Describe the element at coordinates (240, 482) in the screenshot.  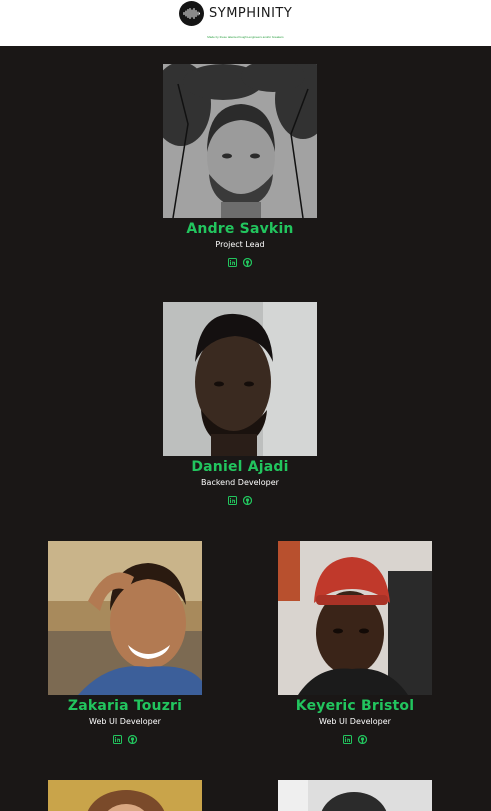
I see `member-role: Backend Developer` at that location.